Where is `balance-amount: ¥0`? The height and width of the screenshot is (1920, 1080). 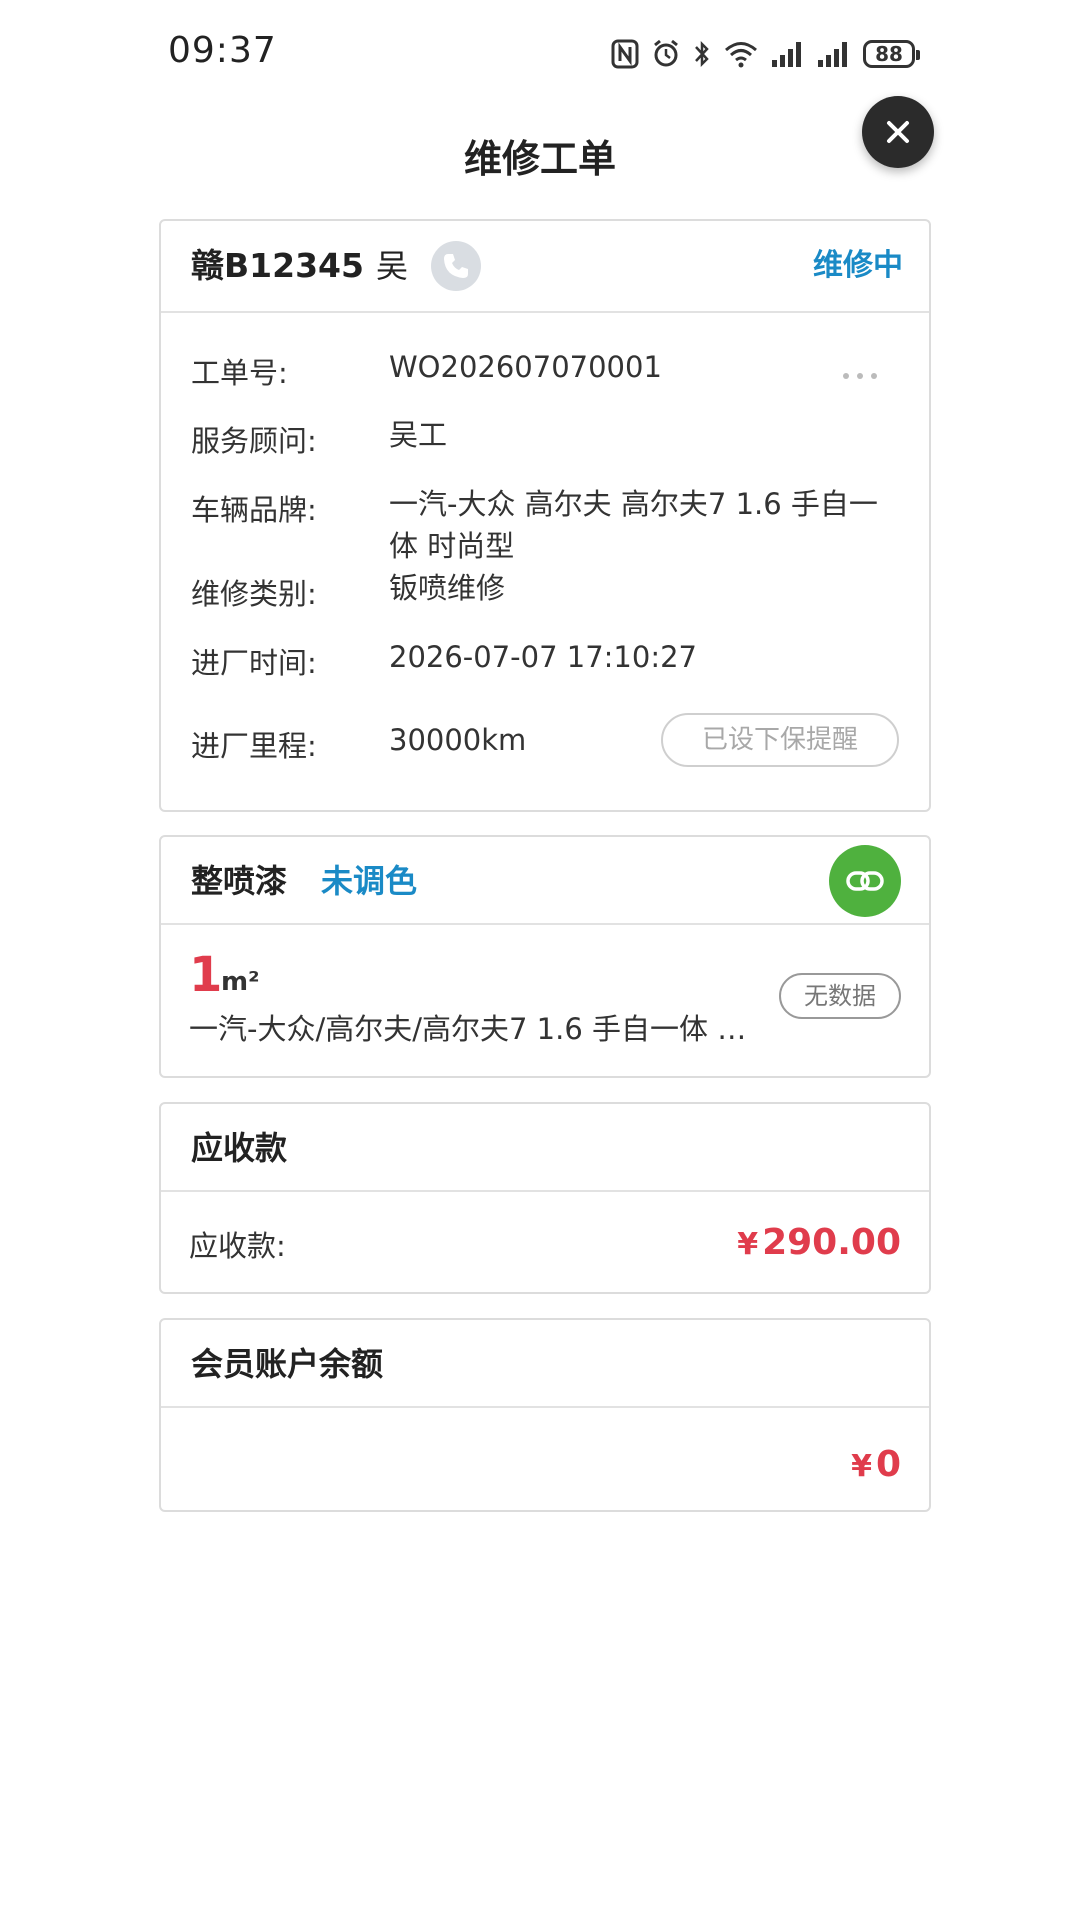 balance-amount: ¥0 is located at coordinates (876, 1464).